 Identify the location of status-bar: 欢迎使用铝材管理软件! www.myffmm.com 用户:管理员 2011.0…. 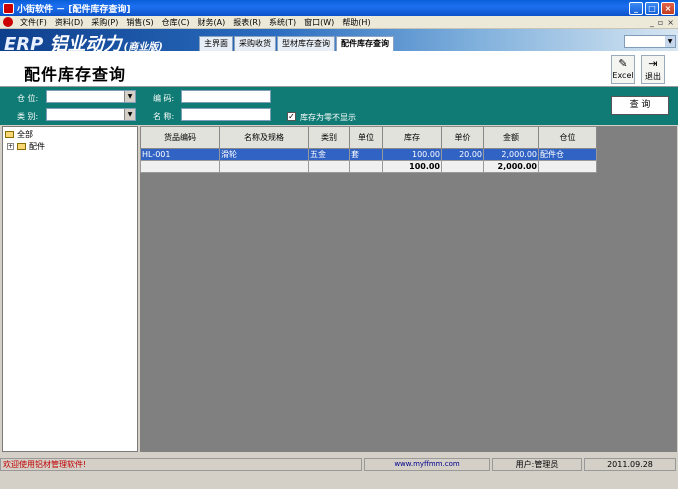
(339, 464).